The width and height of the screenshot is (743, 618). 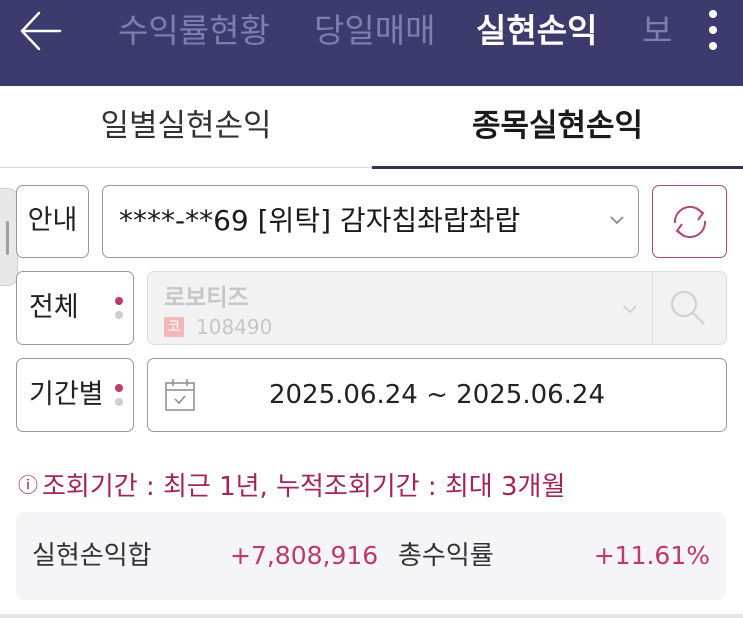 What do you see at coordinates (446, 556) in the screenshot?
I see `total-return-label: 총수익률` at bounding box center [446, 556].